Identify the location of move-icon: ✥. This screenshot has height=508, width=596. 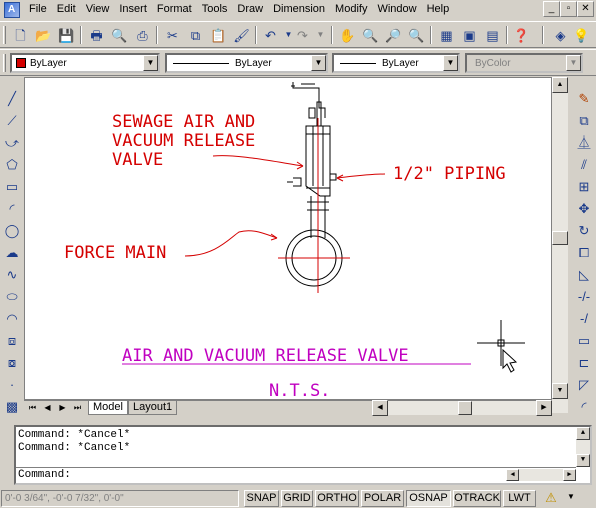
(584, 208).